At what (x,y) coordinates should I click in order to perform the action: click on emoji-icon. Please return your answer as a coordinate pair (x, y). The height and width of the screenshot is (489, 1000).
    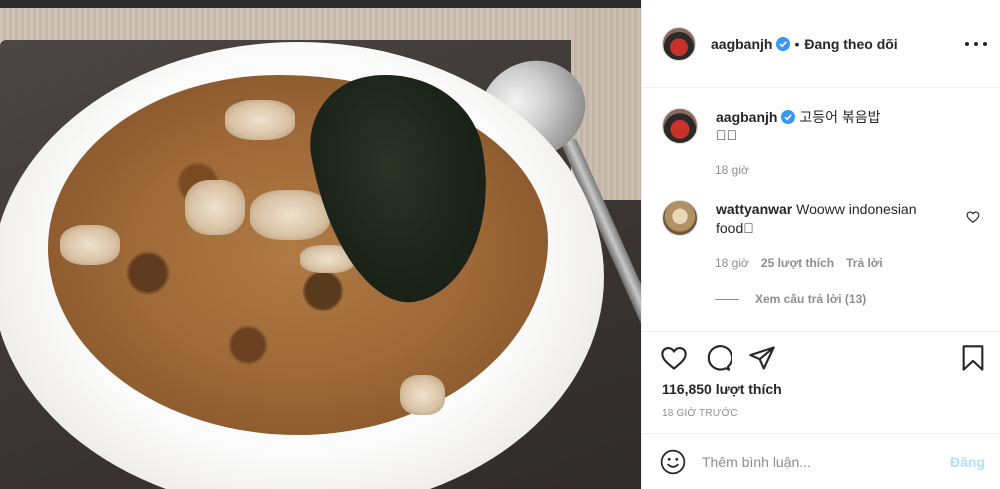
    Looking at the image, I should click on (673, 462).